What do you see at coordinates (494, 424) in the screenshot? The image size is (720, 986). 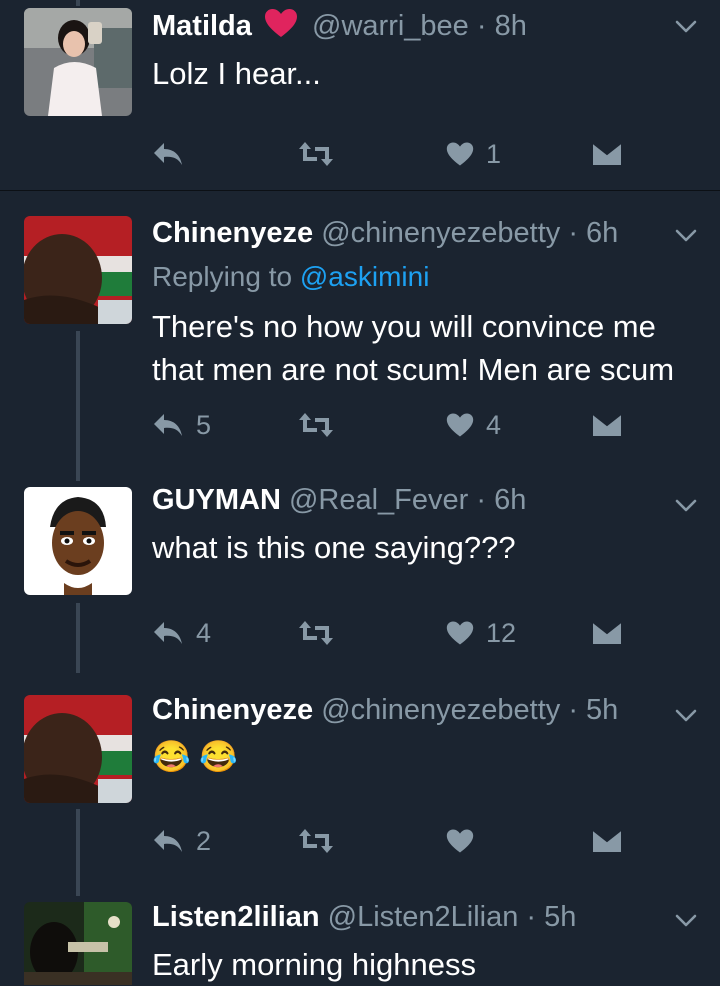 I see `like-count: 4` at bounding box center [494, 424].